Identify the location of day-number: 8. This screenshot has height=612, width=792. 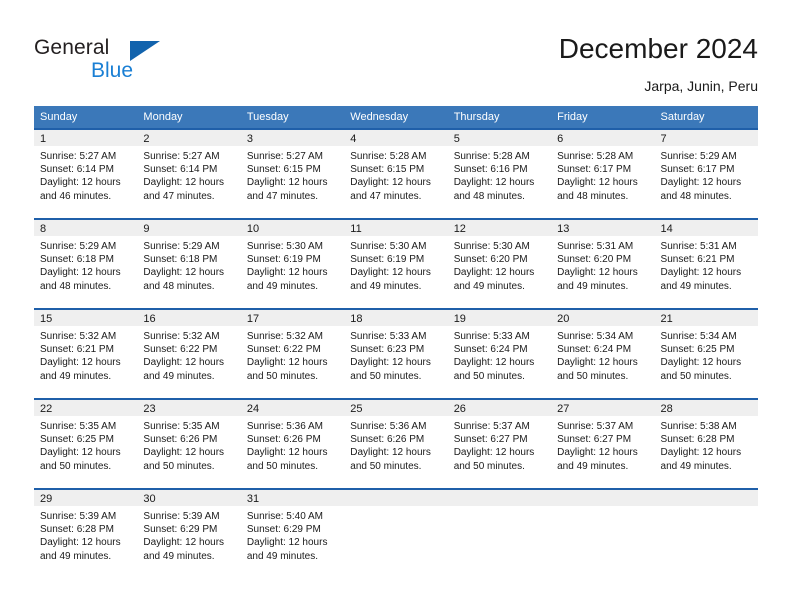
(86, 227).